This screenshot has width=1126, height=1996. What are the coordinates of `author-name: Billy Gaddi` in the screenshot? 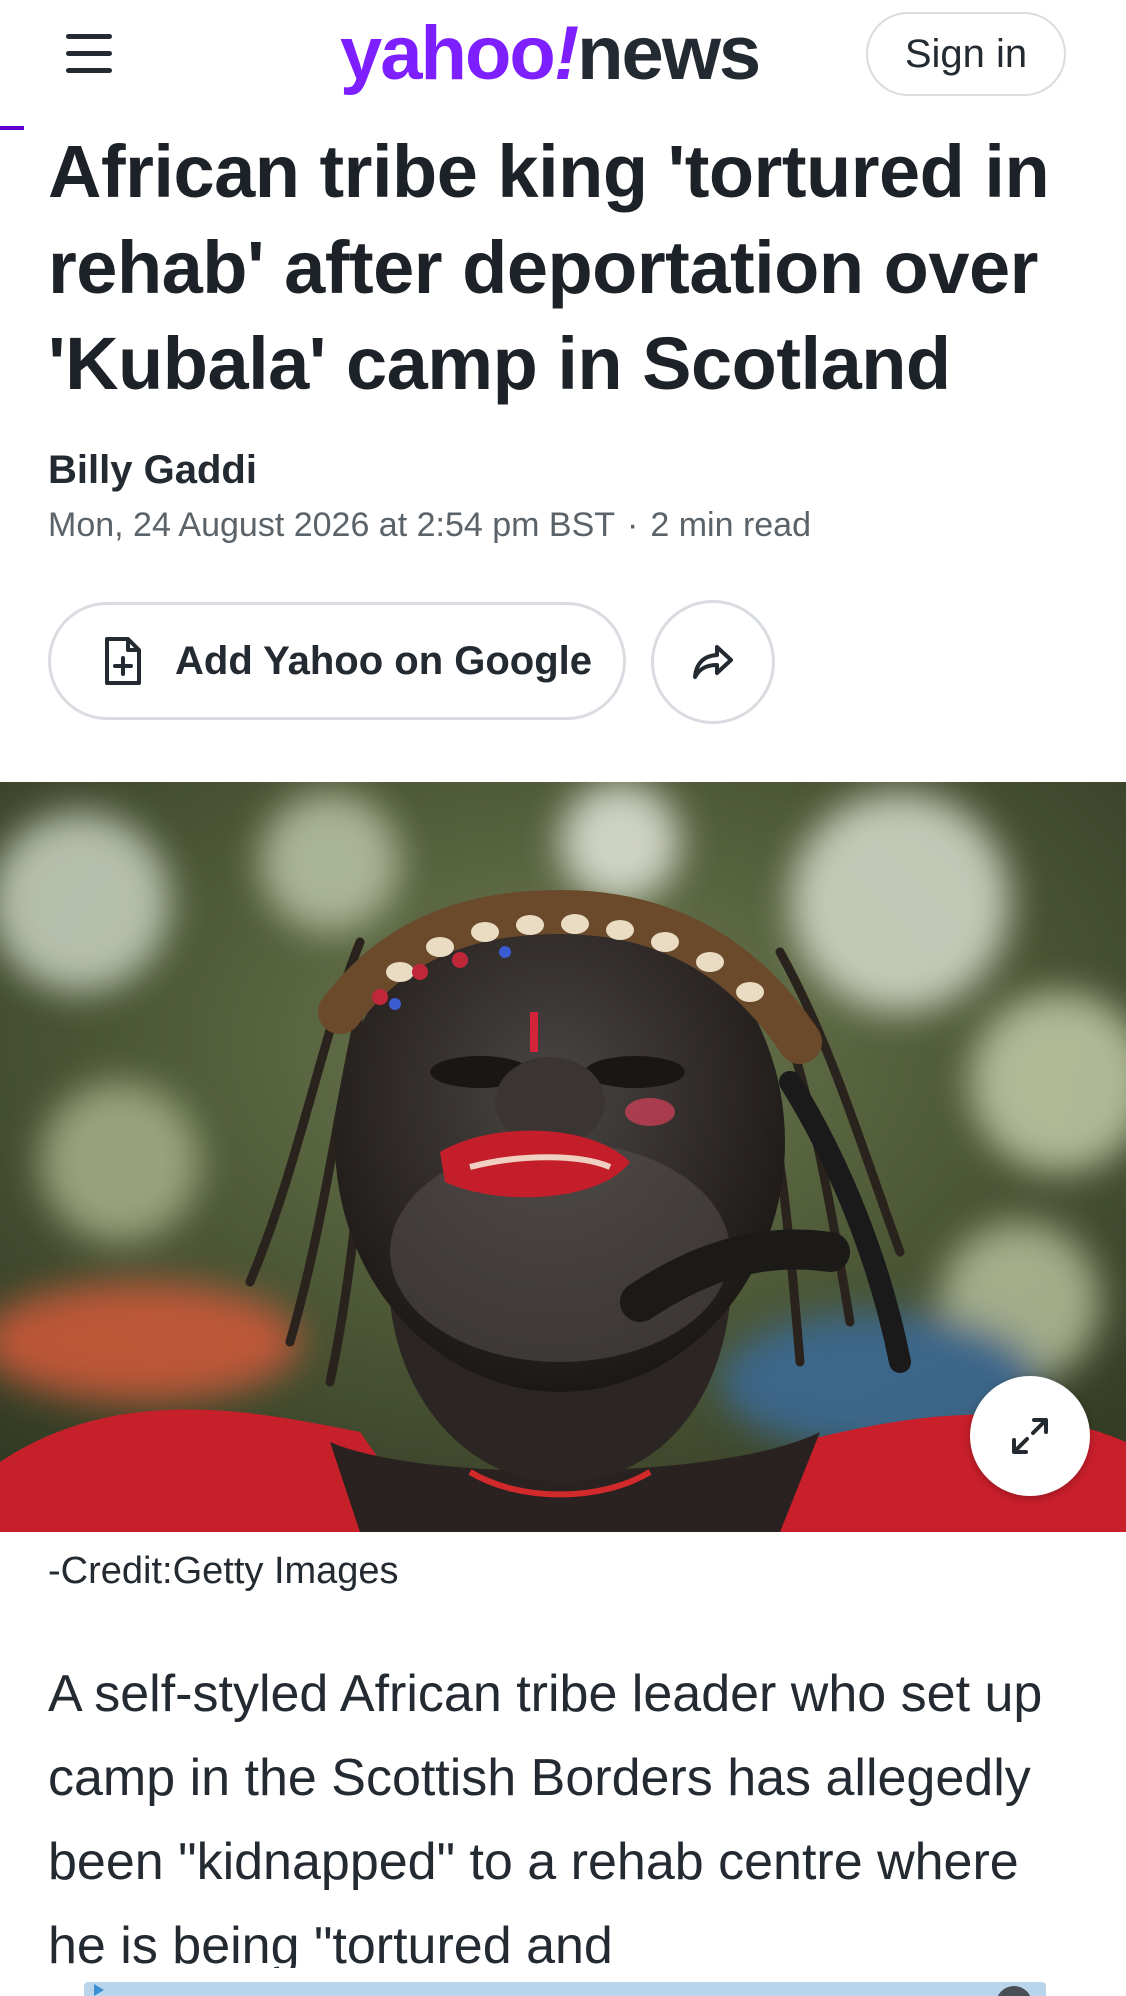 It's located at (152, 470).